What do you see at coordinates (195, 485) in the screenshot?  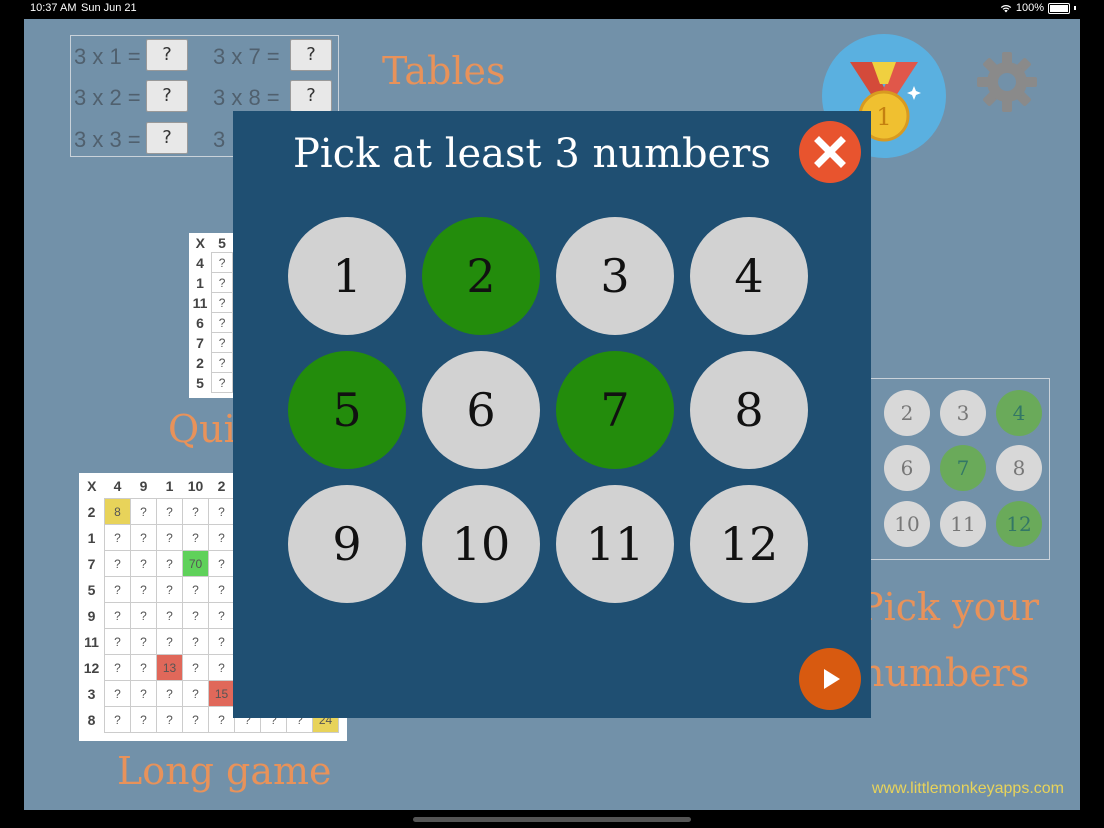 I see `long-game-header-cell: 10` at bounding box center [195, 485].